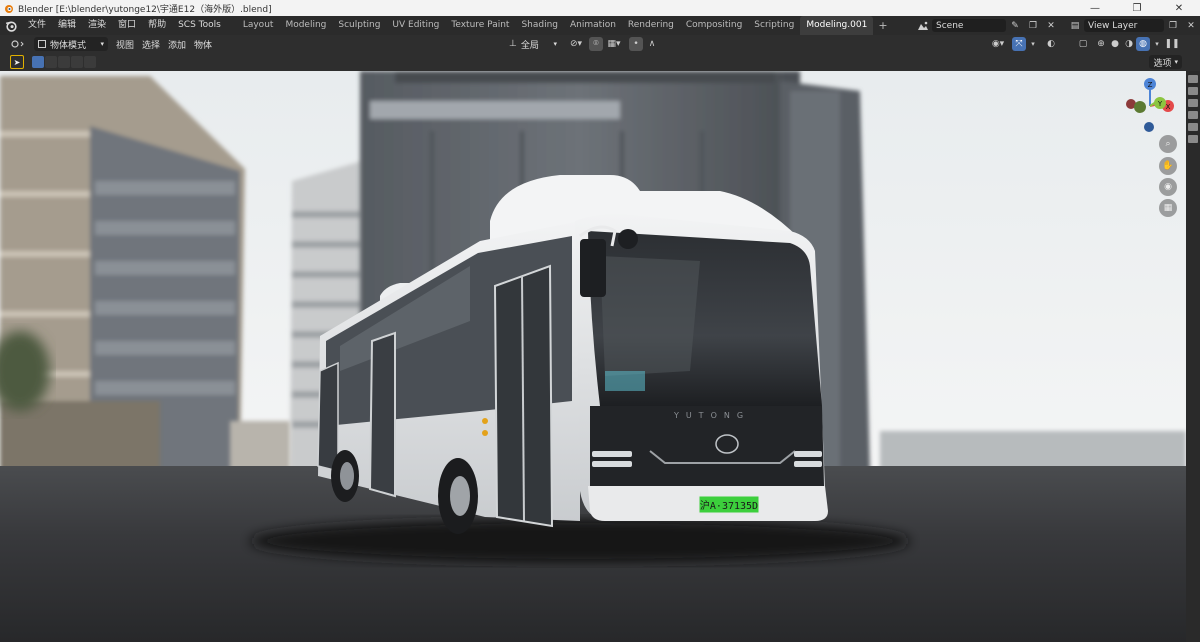 The height and width of the screenshot is (642, 1200). I want to click on menu-file: 文件, so click(37, 25).